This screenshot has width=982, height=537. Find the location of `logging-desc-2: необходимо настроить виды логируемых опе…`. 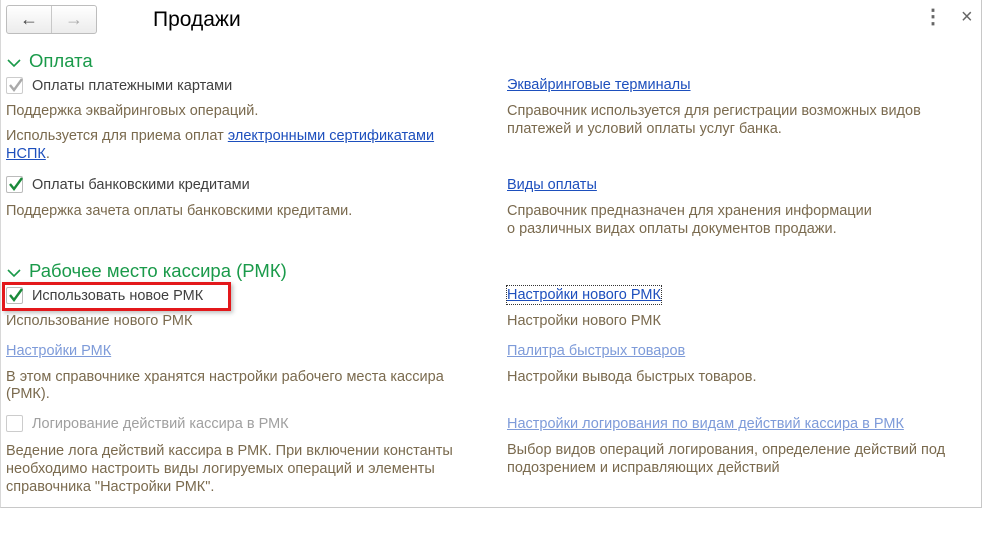

logging-desc-2: необходимо настроить виды логируемых опе… is located at coordinates (220, 469).